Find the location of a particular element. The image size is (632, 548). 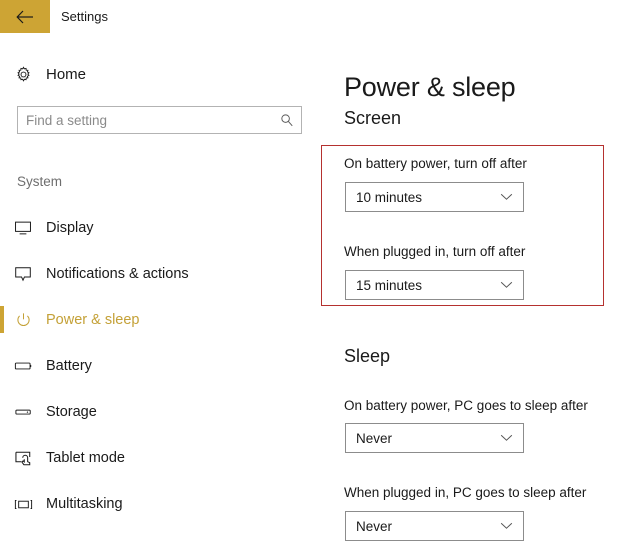

power-icon is located at coordinates (23, 320).